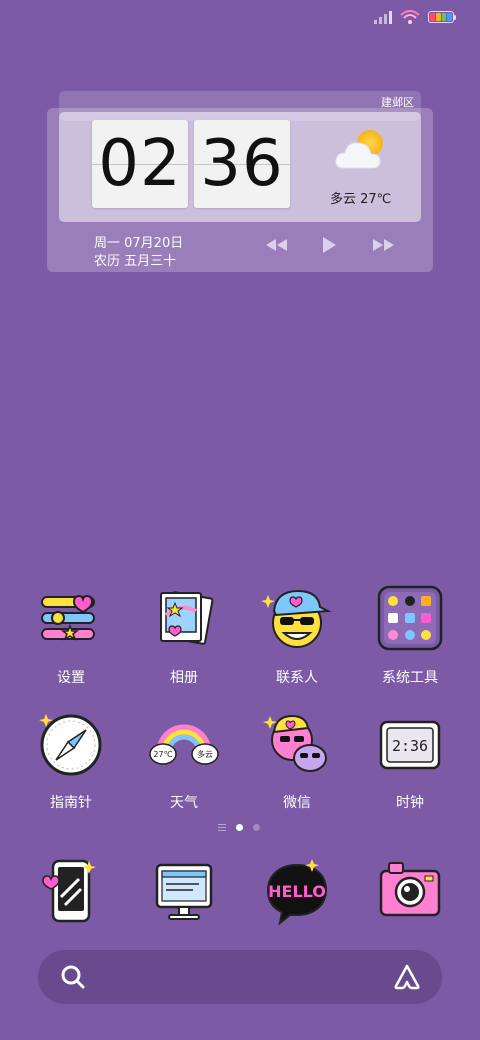 This screenshot has width=480, height=1040. I want to click on app-label: 系统工具, so click(410, 678).